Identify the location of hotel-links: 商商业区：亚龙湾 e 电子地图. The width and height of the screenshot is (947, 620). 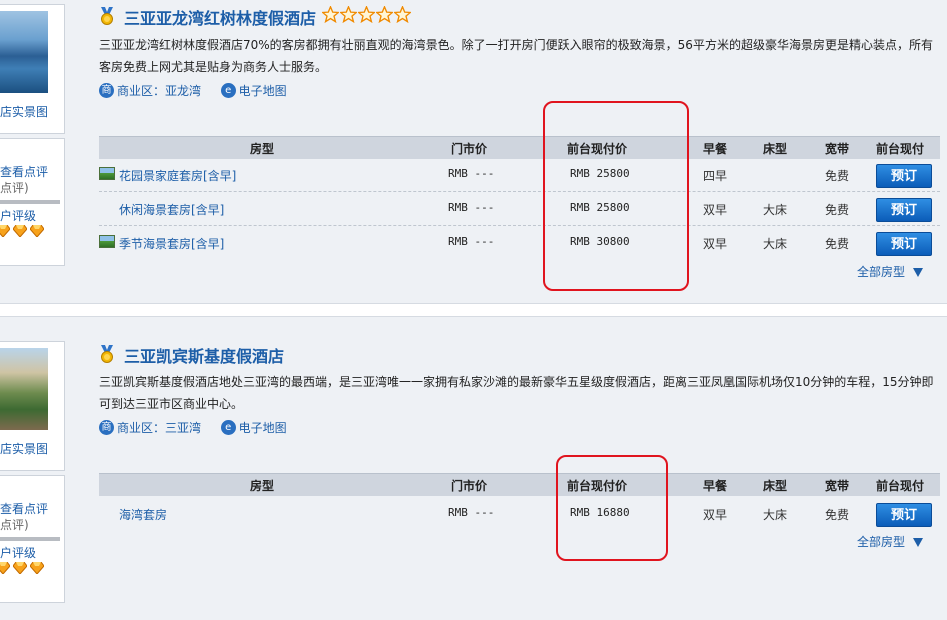
(193, 91).